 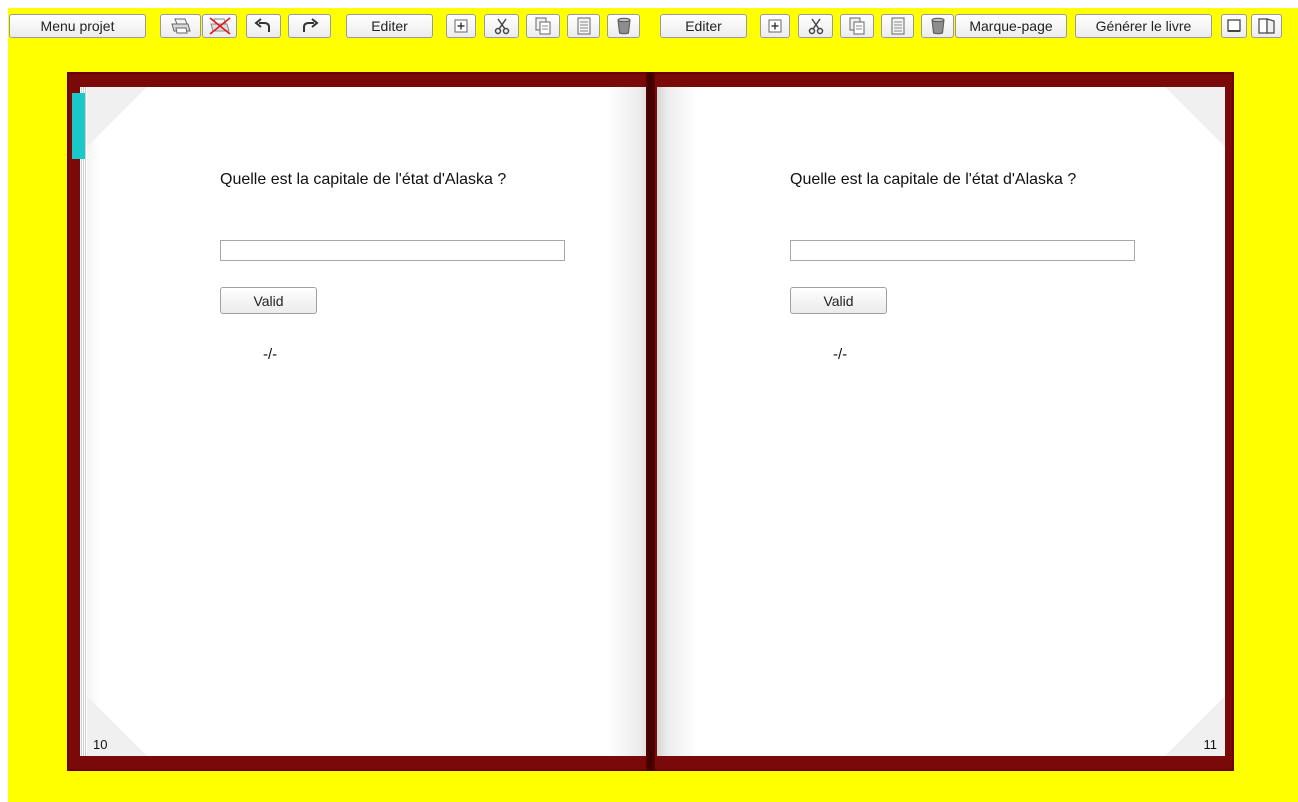 What do you see at coordinates (78, 126) in the screenshot?
I see `bookmark-tab` at bounding box center [78, 126].